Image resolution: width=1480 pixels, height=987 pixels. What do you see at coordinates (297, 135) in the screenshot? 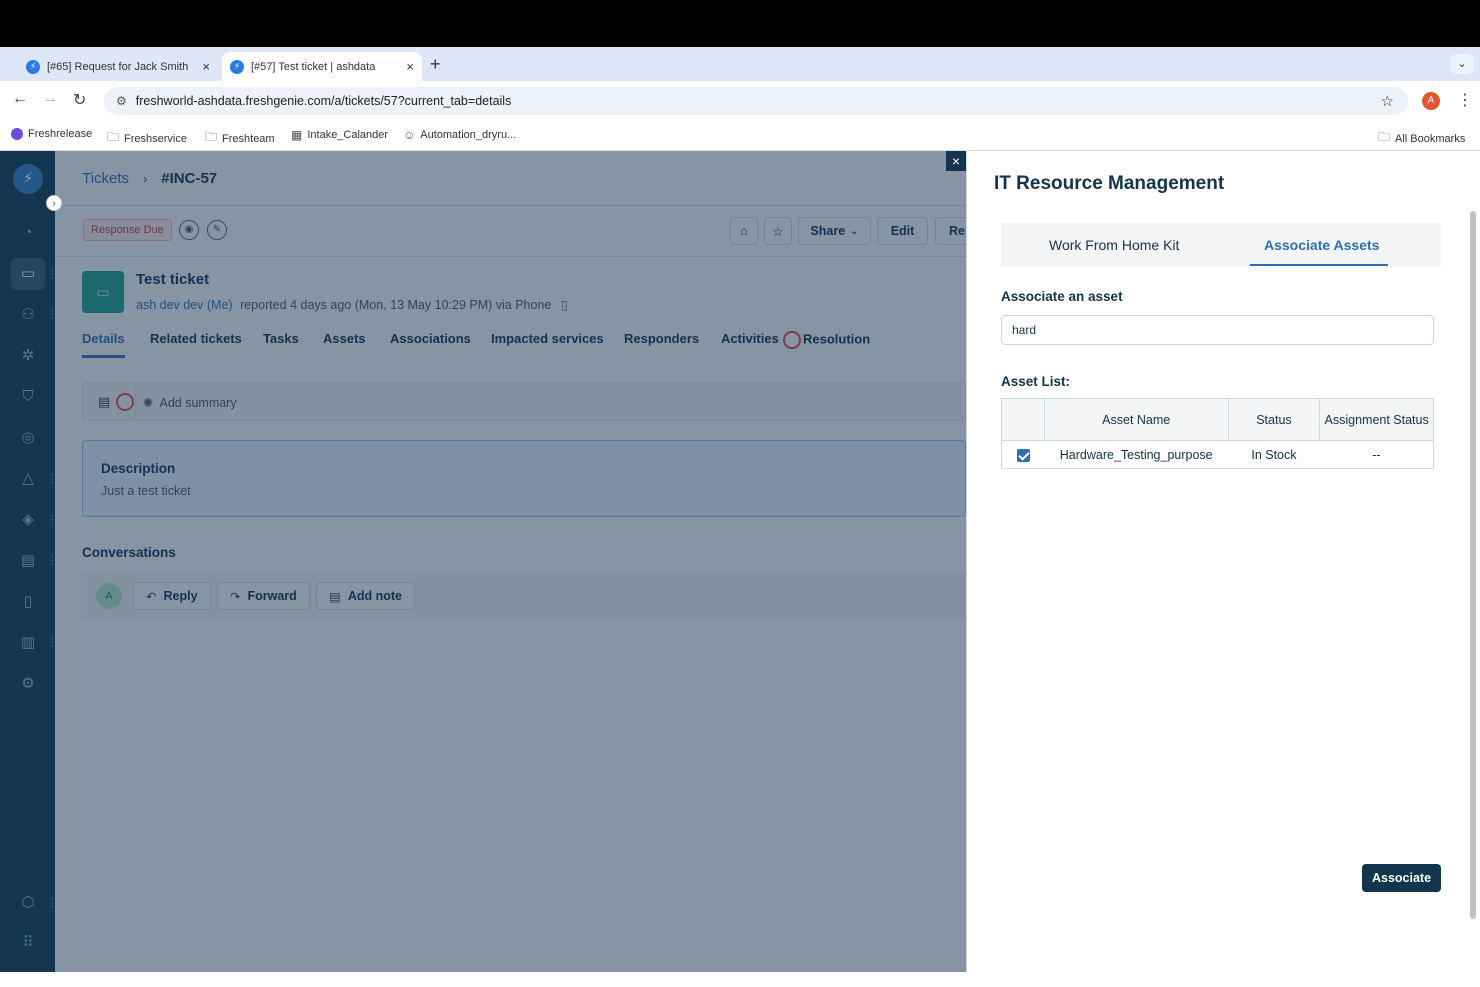
I see `calendar-icon: ▦` at bounding box center [297, 135].